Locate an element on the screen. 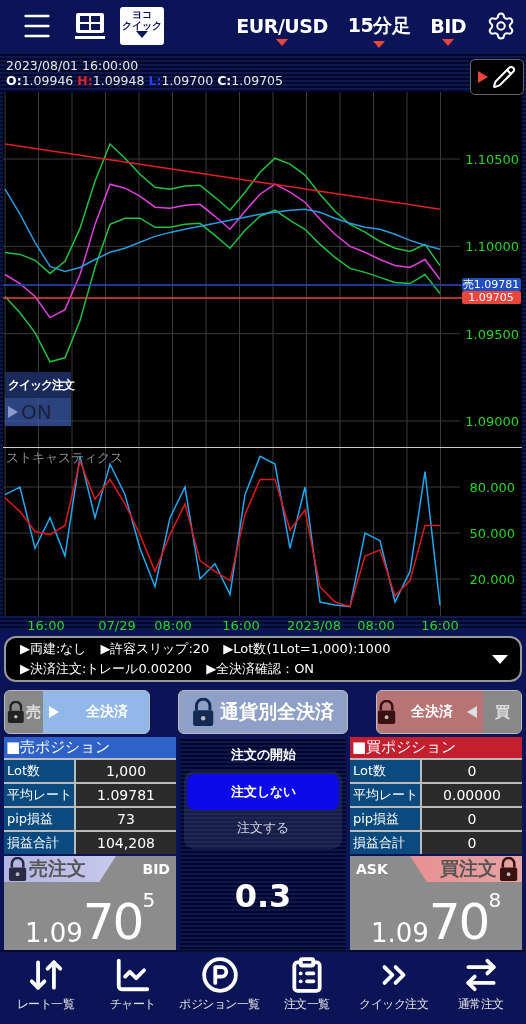 The height and width of the screenshot is (1024, 526). ohlc-label: L: is located at coordinates (155, 80).